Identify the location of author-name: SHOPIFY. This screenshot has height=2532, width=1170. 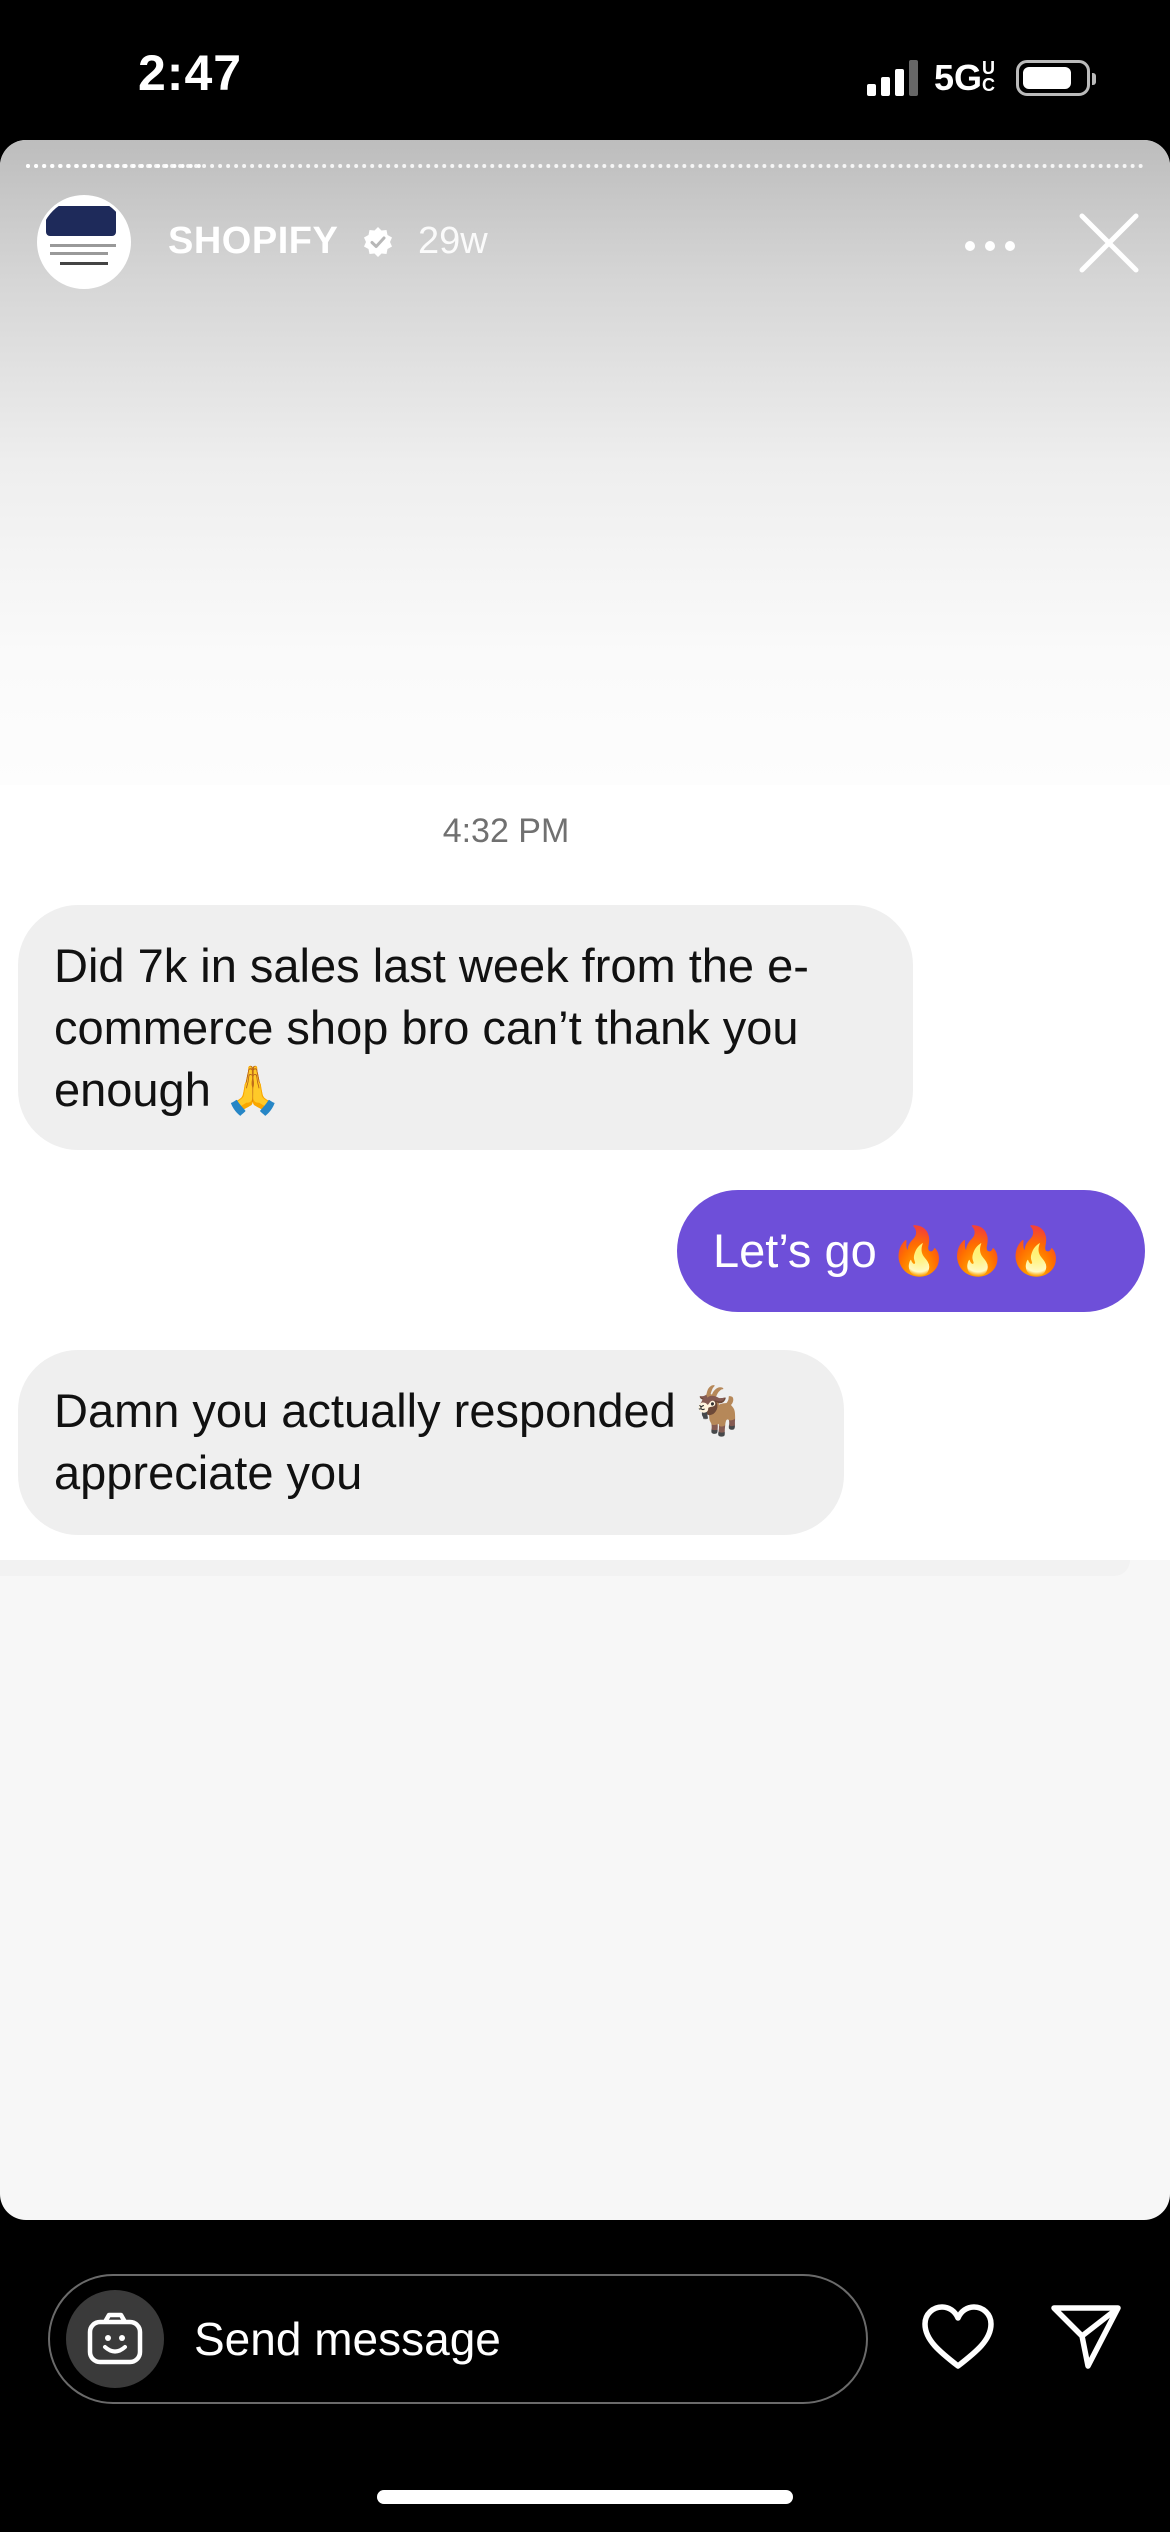
(253, 241).